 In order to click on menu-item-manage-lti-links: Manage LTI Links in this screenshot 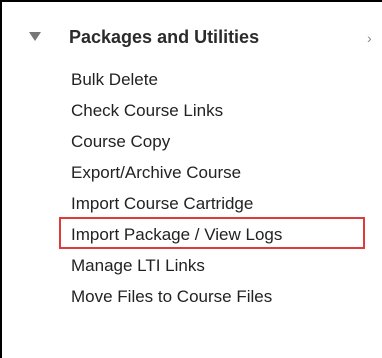, I will do `click(192, 265)`.